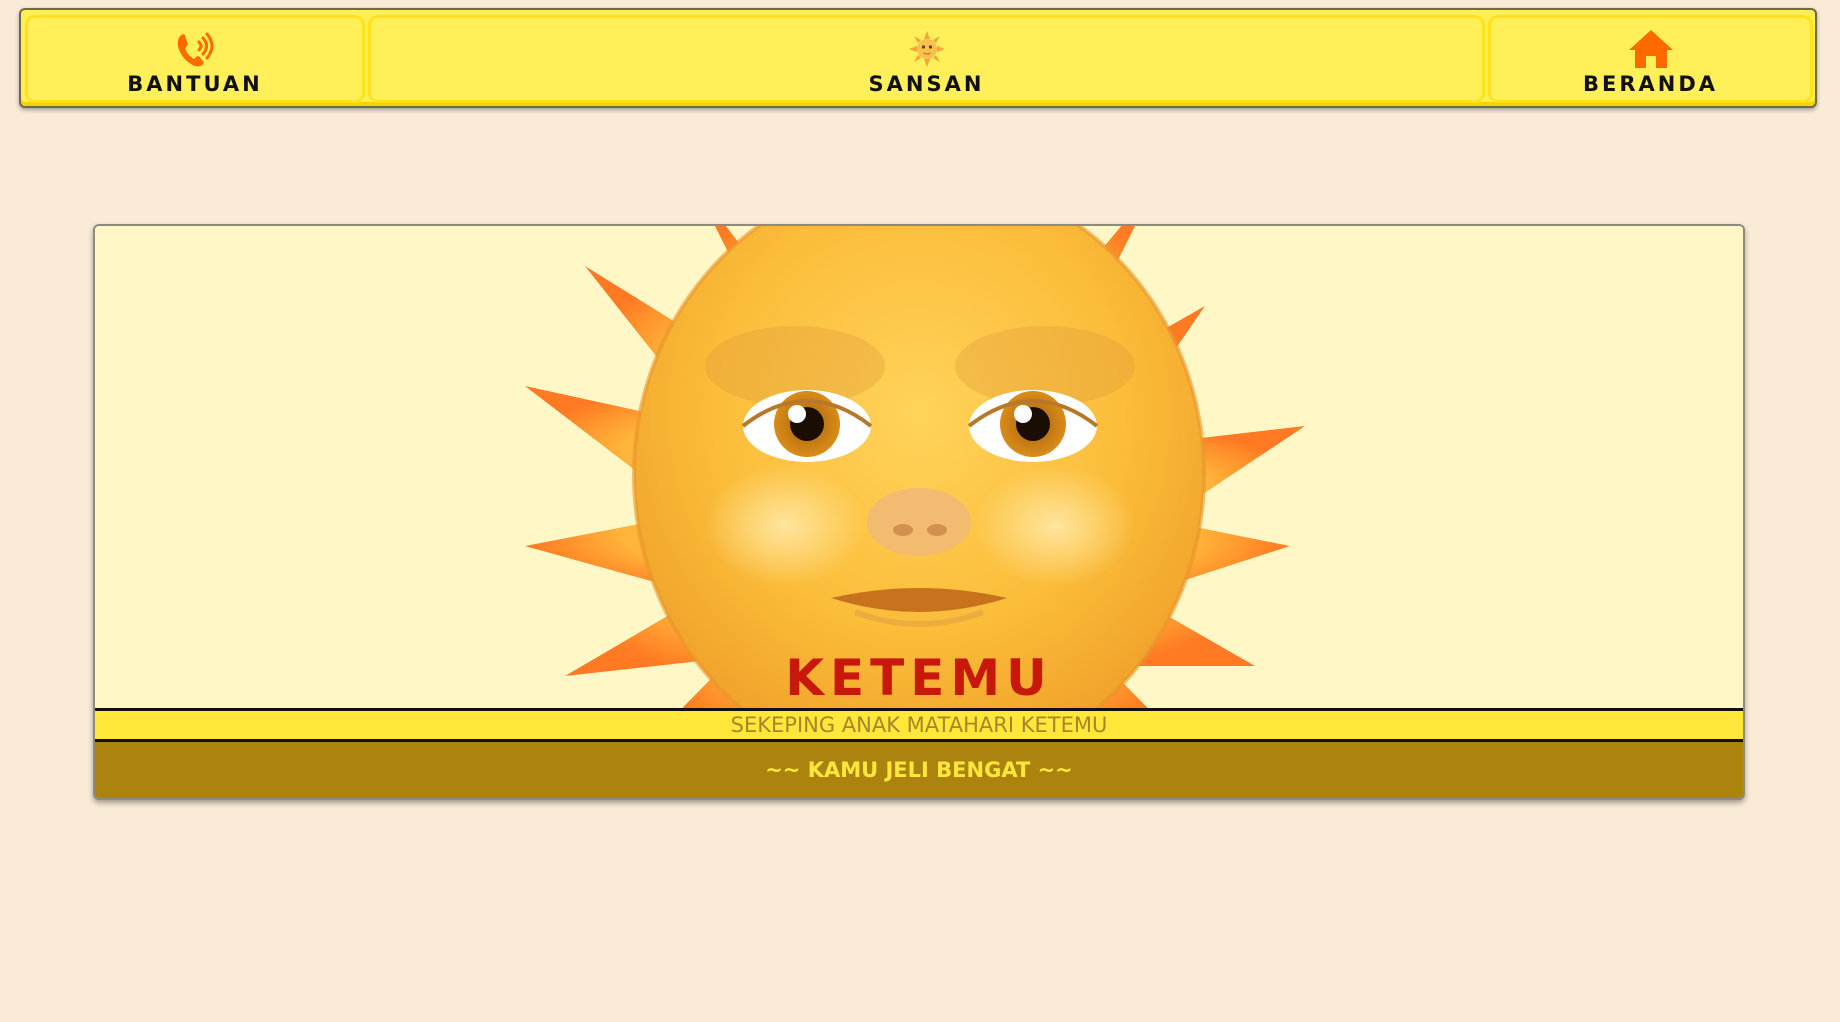 This screenshot has width=1840, height=1022. What do you see at coordinates (1651, 49) in the screenshot?
I see `home-icon` at bounding box center [1651, 49].